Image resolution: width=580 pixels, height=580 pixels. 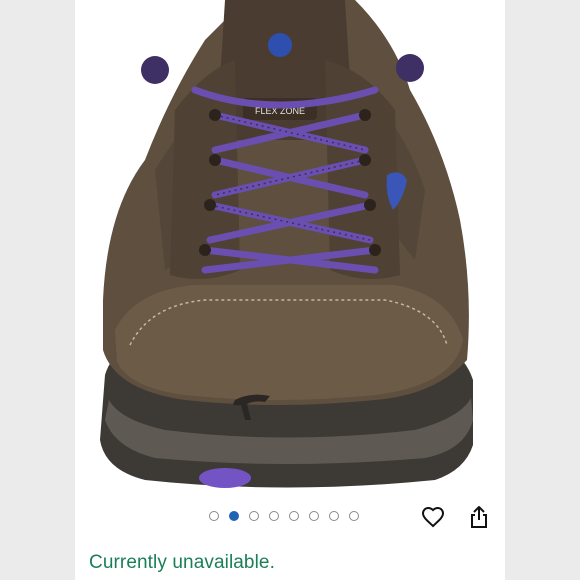 I want to click on image-pagination, so click(x=284, y=516).